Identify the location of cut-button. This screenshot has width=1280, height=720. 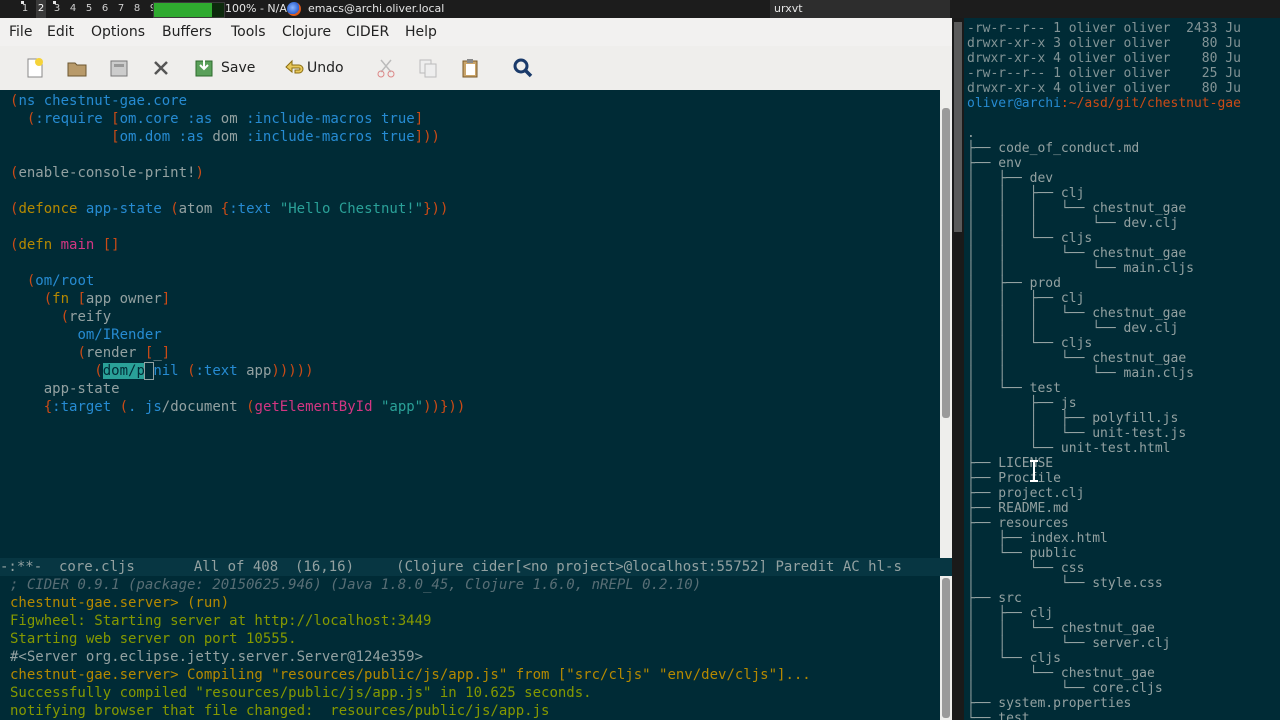
(386, 68).